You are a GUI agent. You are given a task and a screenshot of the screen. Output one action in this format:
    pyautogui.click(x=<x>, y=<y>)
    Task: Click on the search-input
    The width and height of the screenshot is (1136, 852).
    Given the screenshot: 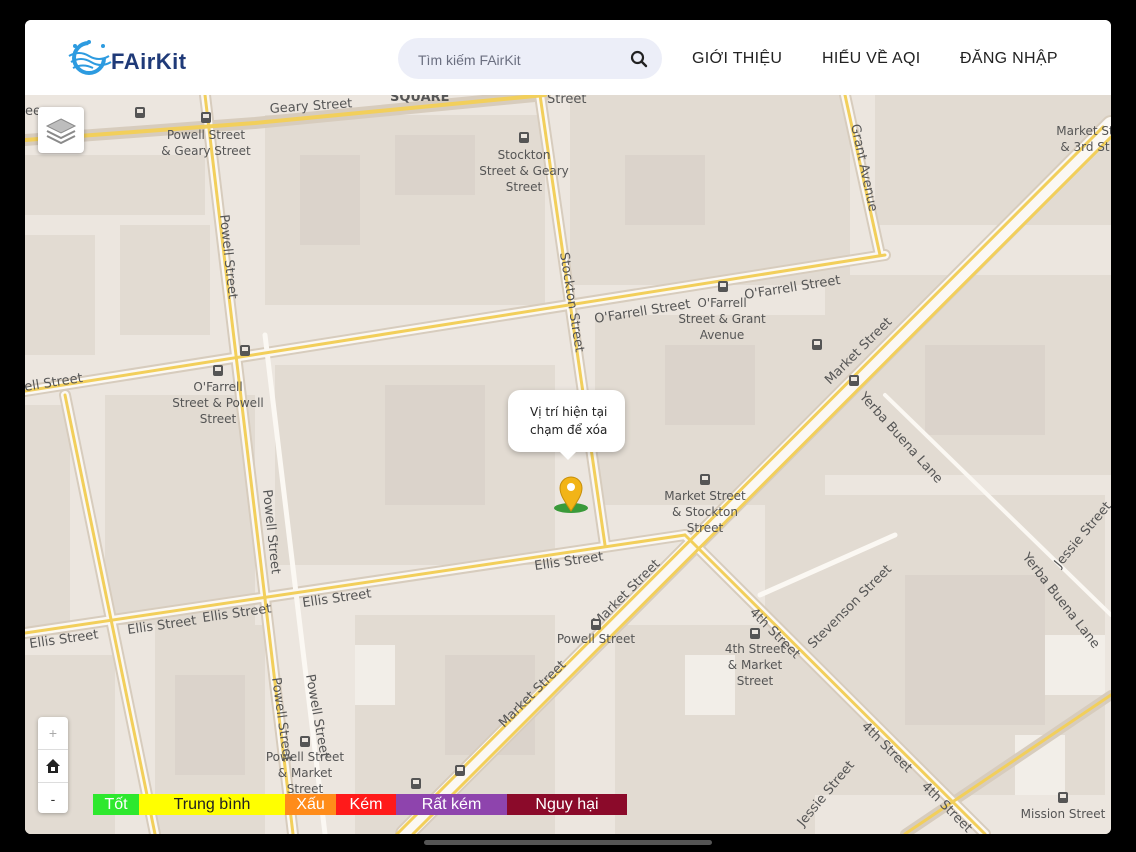 What is the action you would take?
    pyautogui.click(x=518, y=59)
    